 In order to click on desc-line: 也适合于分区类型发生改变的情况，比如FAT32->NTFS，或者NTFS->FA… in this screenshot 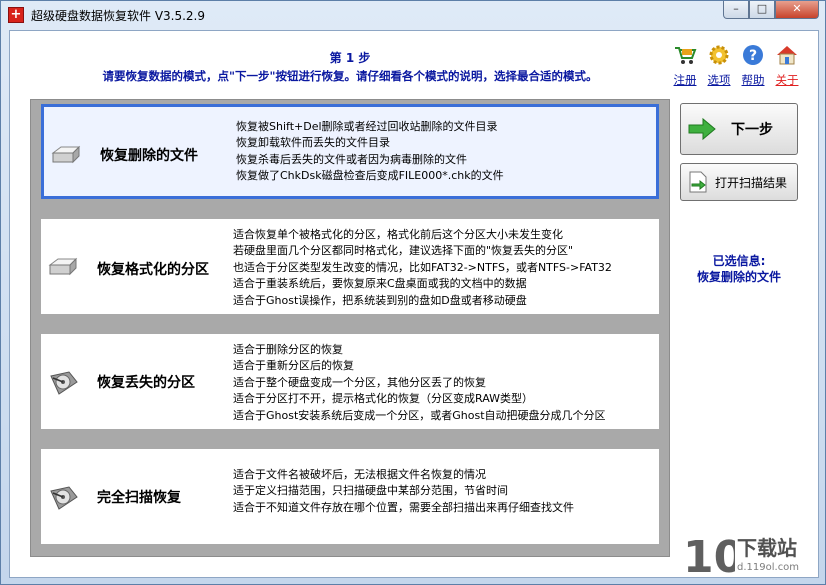, I will do `click(422, 267)`.